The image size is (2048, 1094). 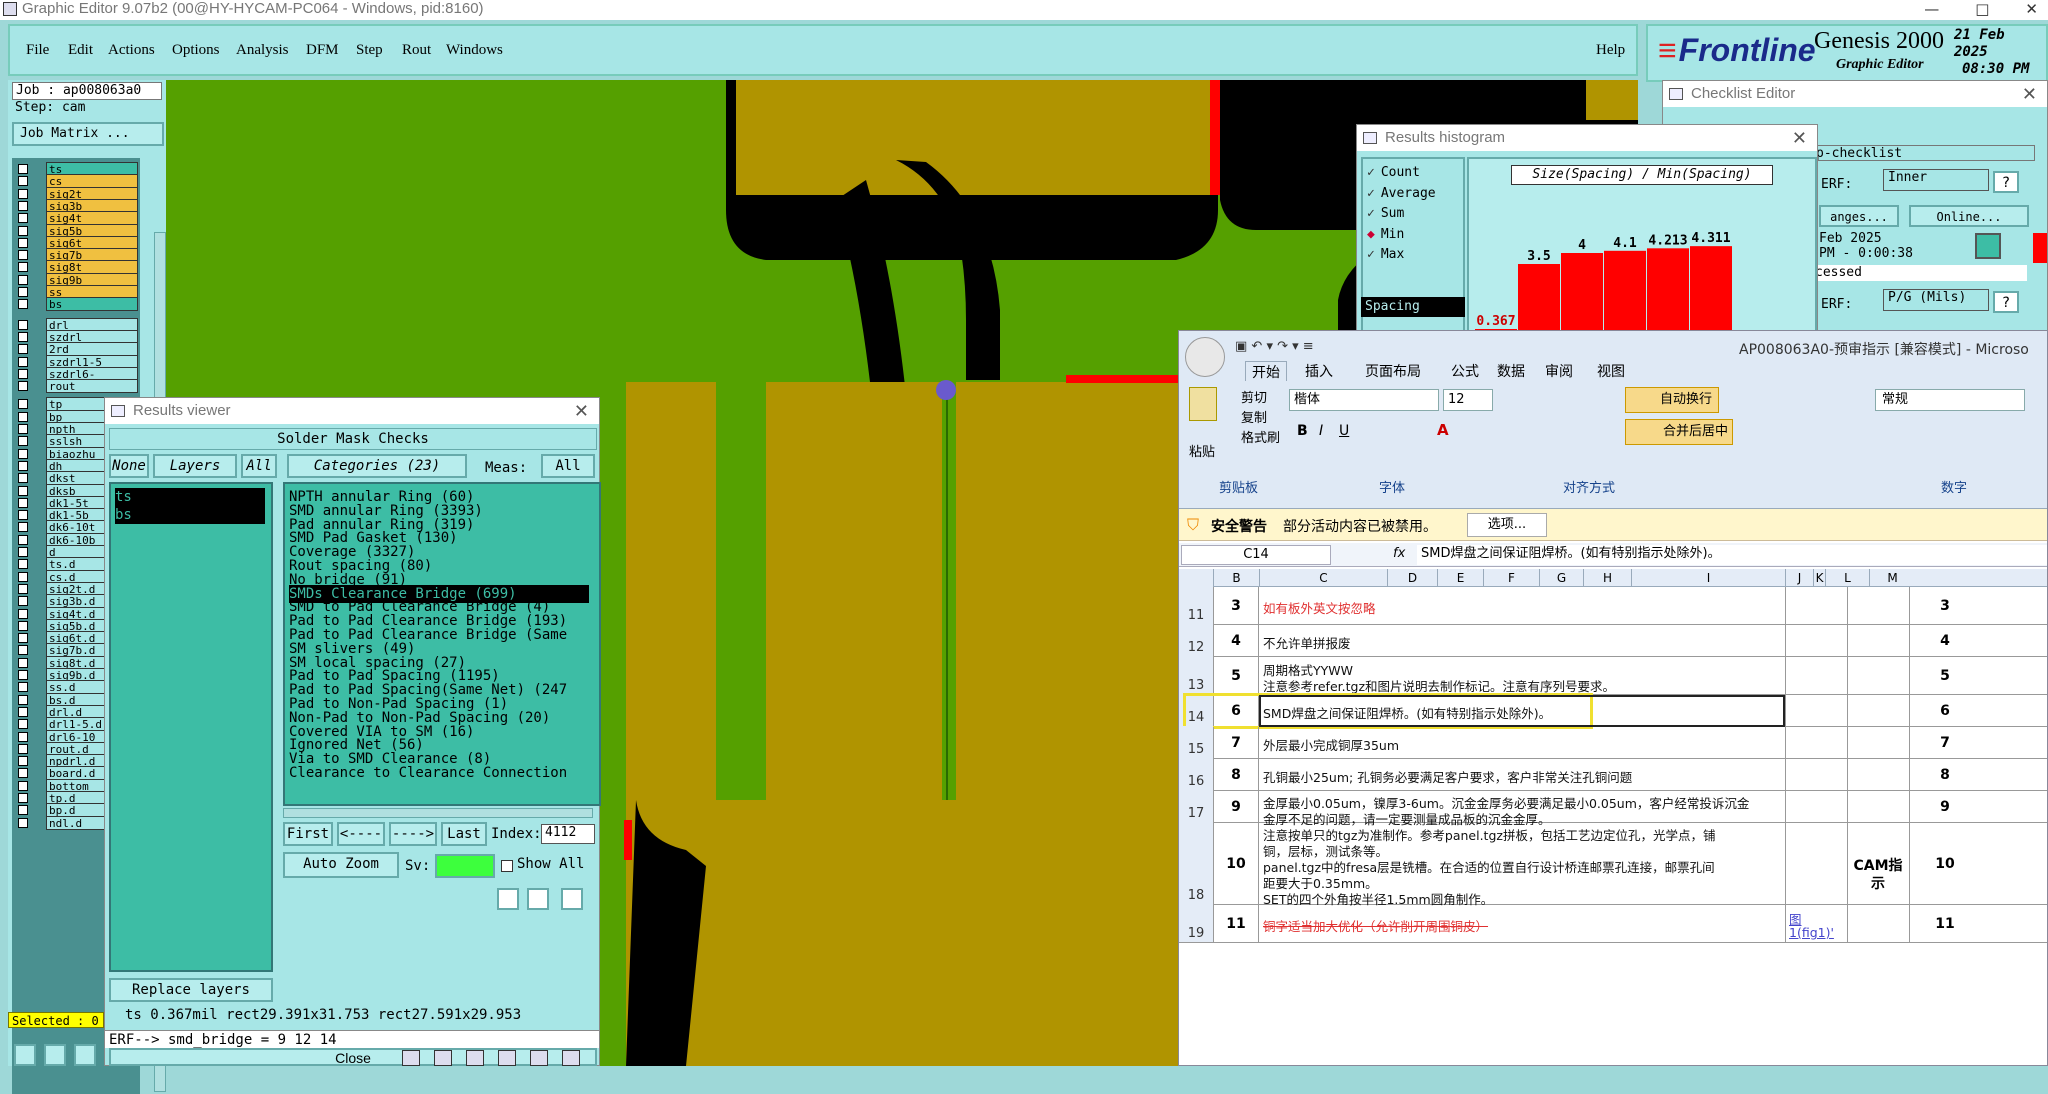 I want to click on table-row: 11 3 如有板外英文按忽略 3, so click(x=1613, y=605).